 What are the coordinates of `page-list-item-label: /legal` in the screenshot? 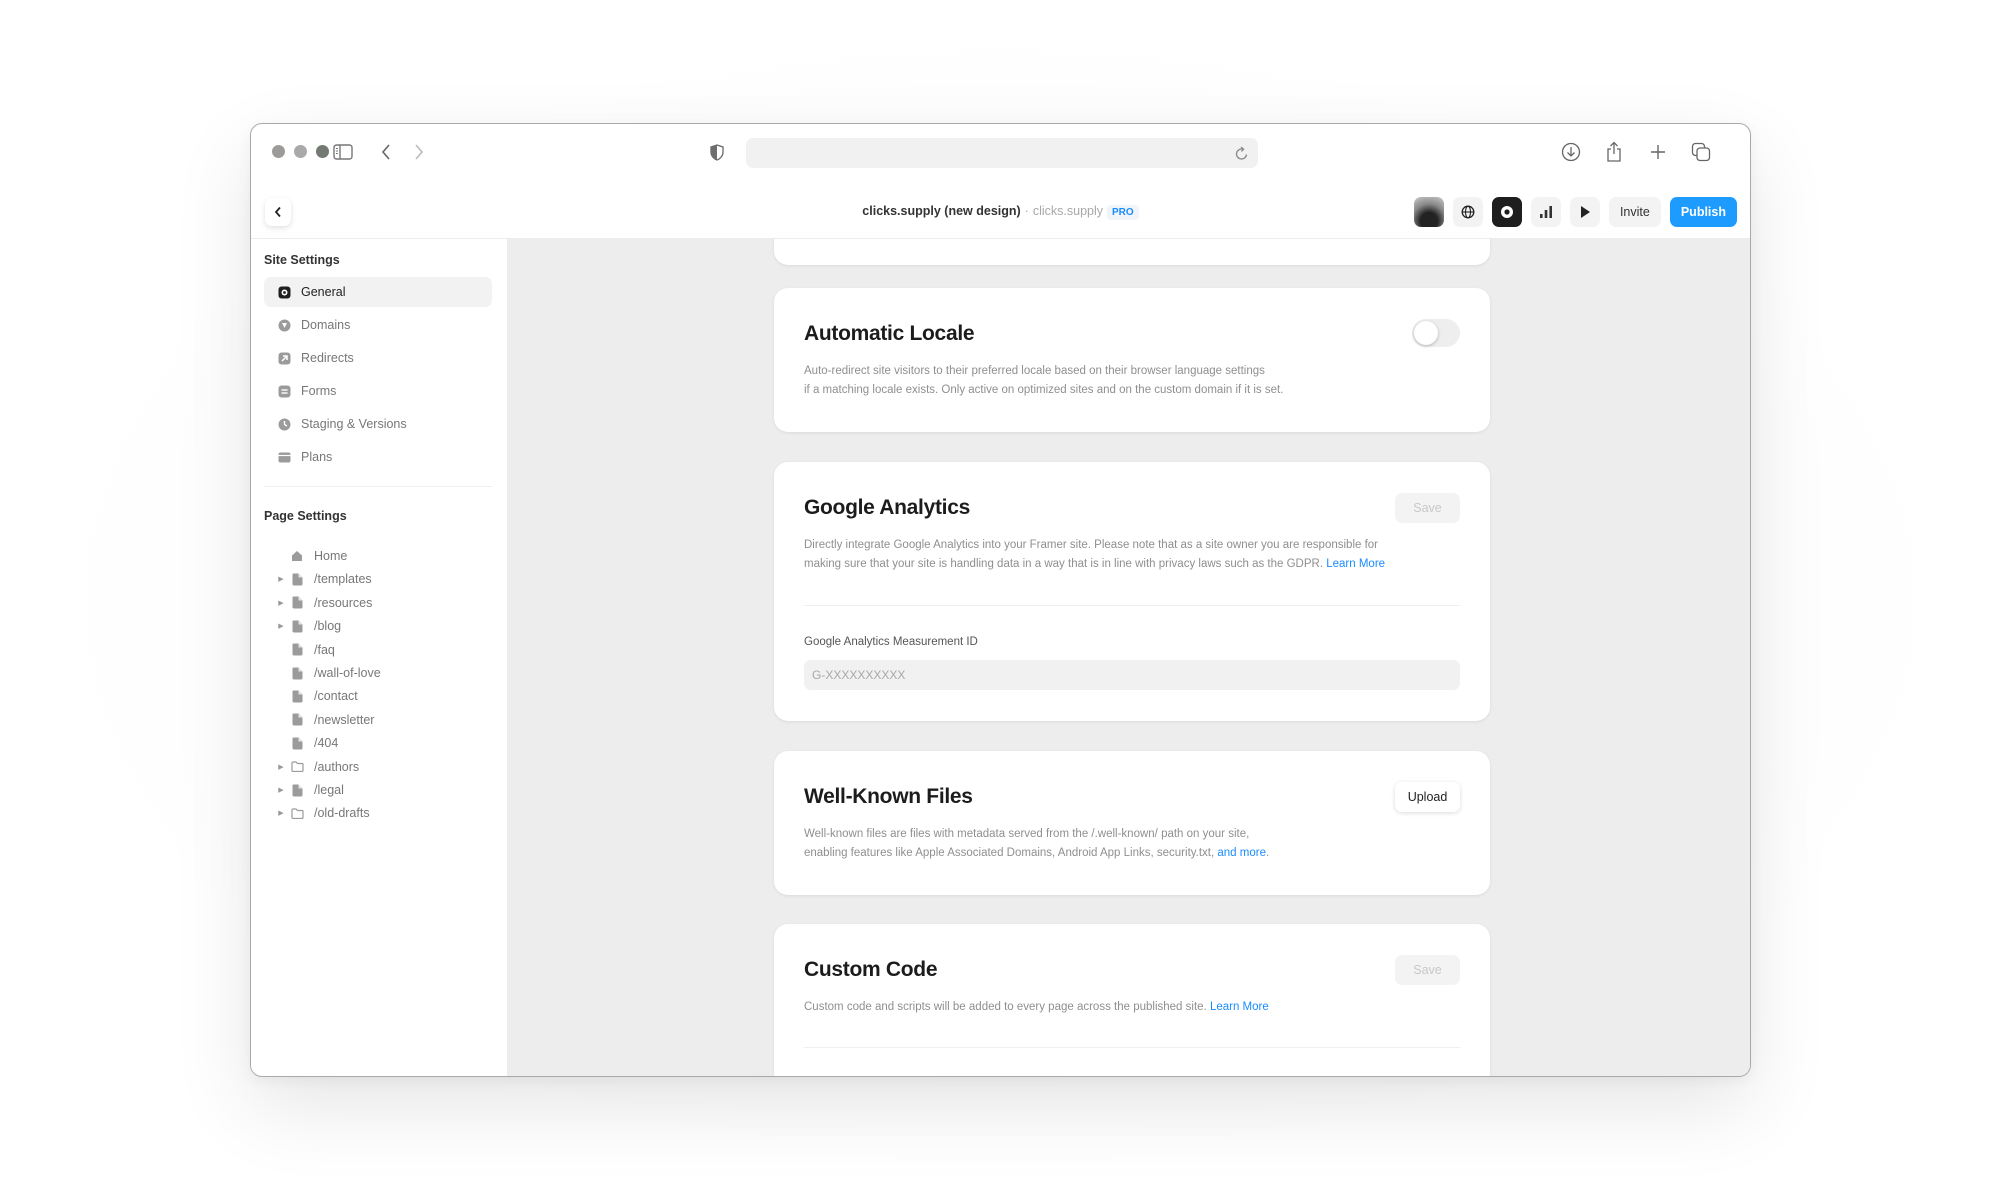 It's located at (329, 790).